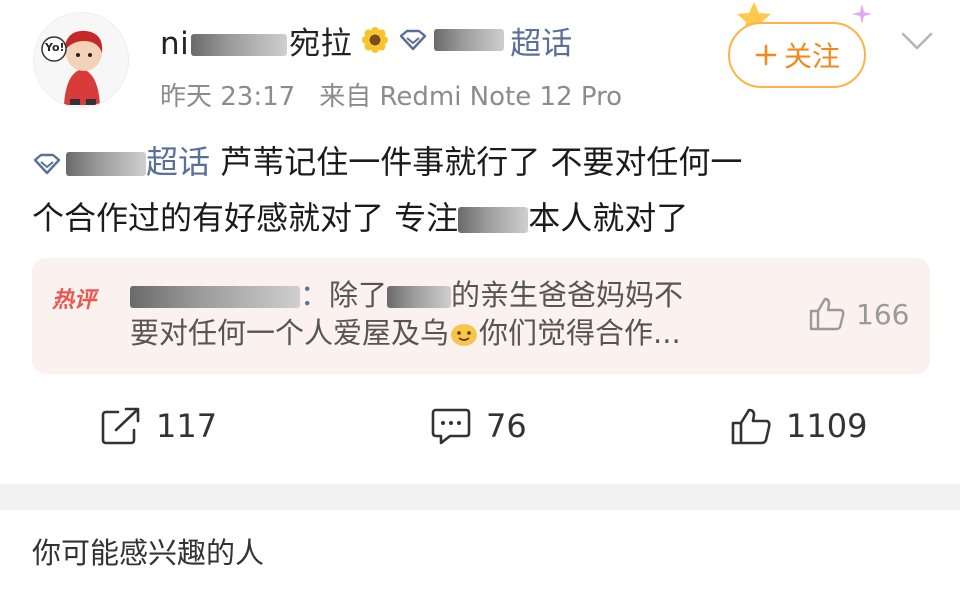 The height and width of the screenshot is (603, 960). What do you see at coordinates (608, 218) in the screenshot?
I see `content-text-2b: 本人就对了` at bounding box center [608, 218].